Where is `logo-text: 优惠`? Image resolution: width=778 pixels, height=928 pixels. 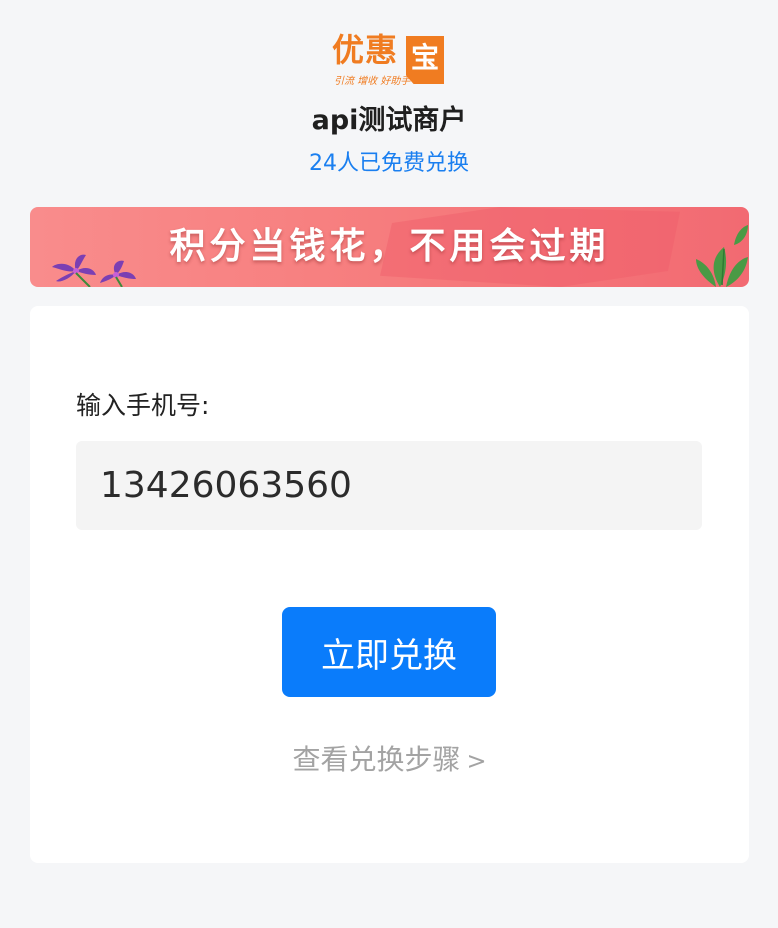 logo-text: 优惠 is located at coordinates (365, 50).